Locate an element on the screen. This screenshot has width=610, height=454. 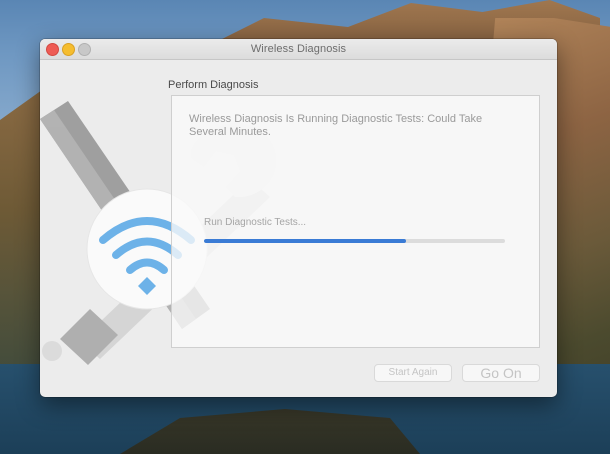
title-bar: Wireless Diagnosis is located at coordinates (298, 49).